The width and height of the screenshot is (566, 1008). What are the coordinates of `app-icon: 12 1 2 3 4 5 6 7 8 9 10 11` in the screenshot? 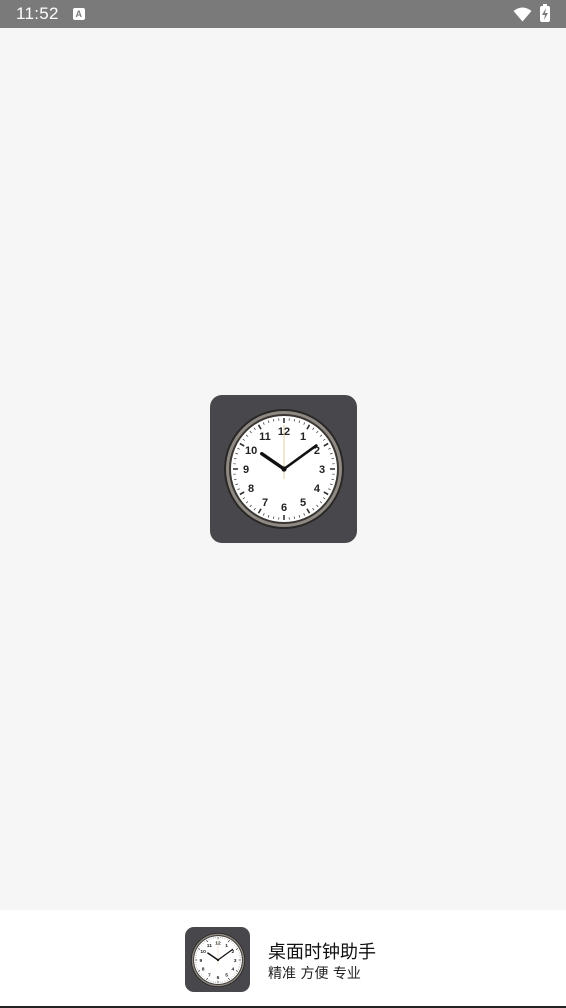 It's located at (217, 959).